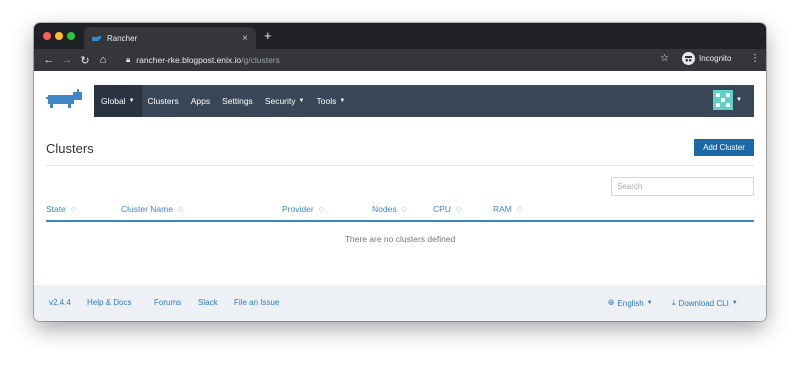 Image resolution: width=800 pixels, height=366 pixels. What do you see at coordinates (109, 302) in the screenshot?
I see `help-docs-link: Help & Docs` at bounding box center [109, 302].